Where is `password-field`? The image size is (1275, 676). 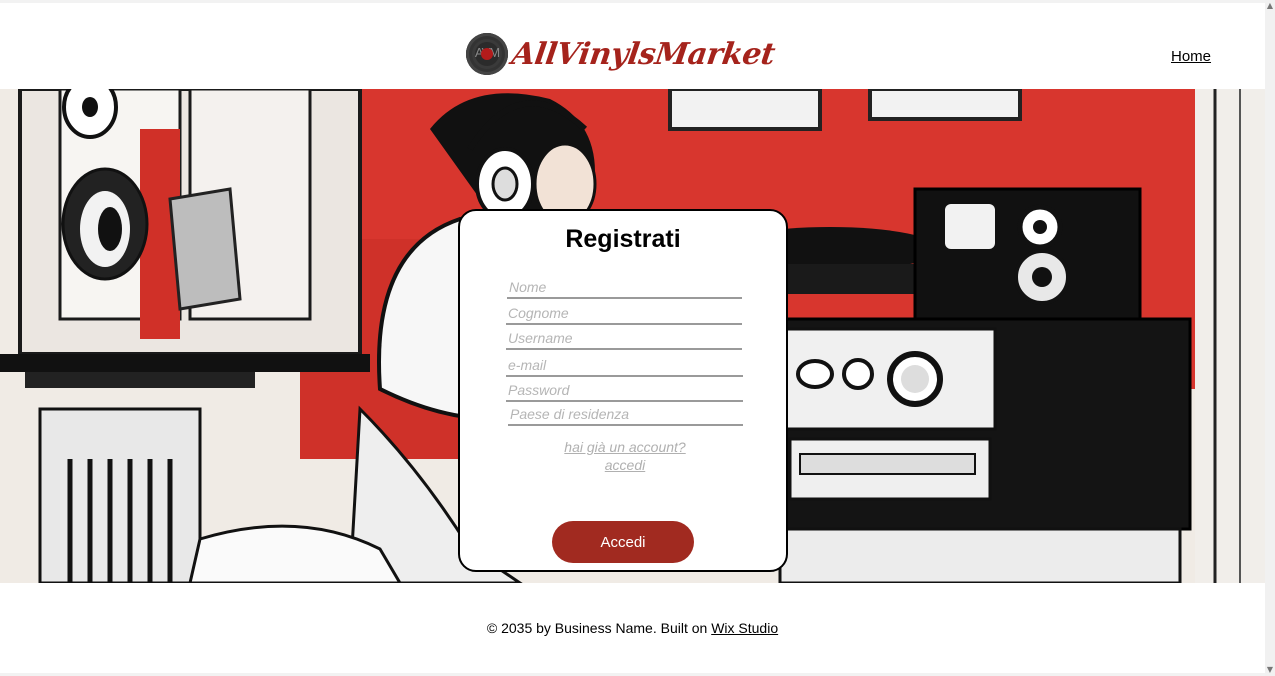
password-field is located at coordinates (624, 391).